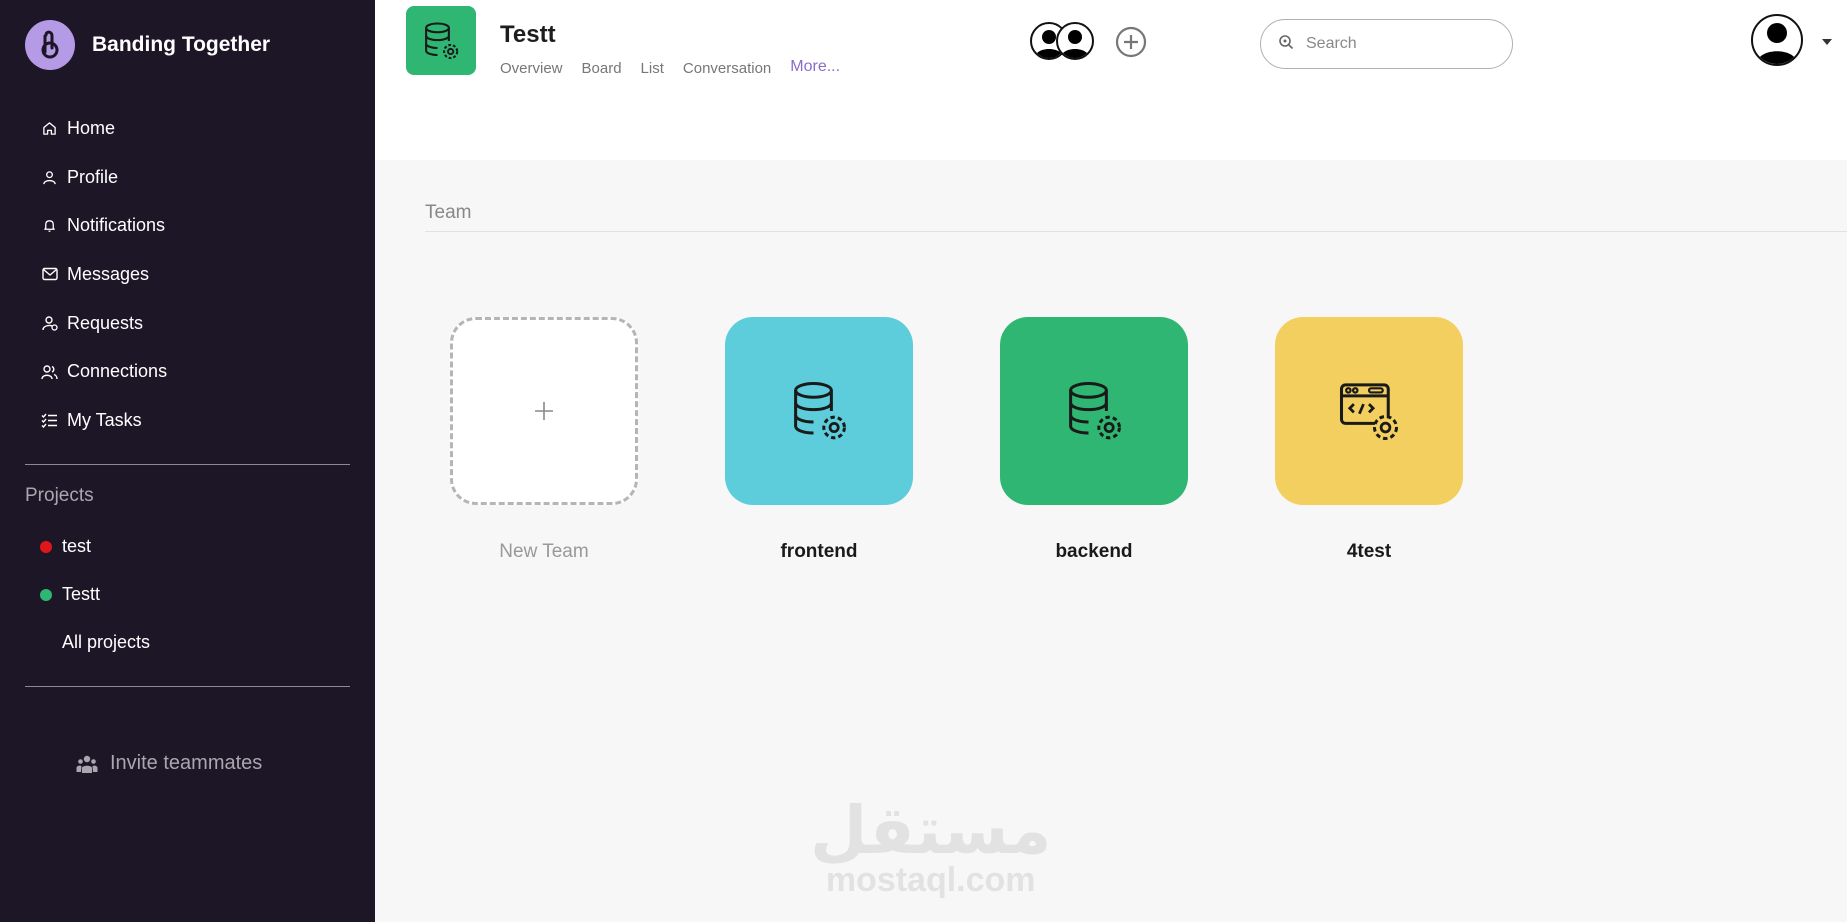 This screenshot has width=1847, height=922. Describe the element at coordinates (1369, 551) in the screenshot. I see `team-card-label: 4test` at that location.